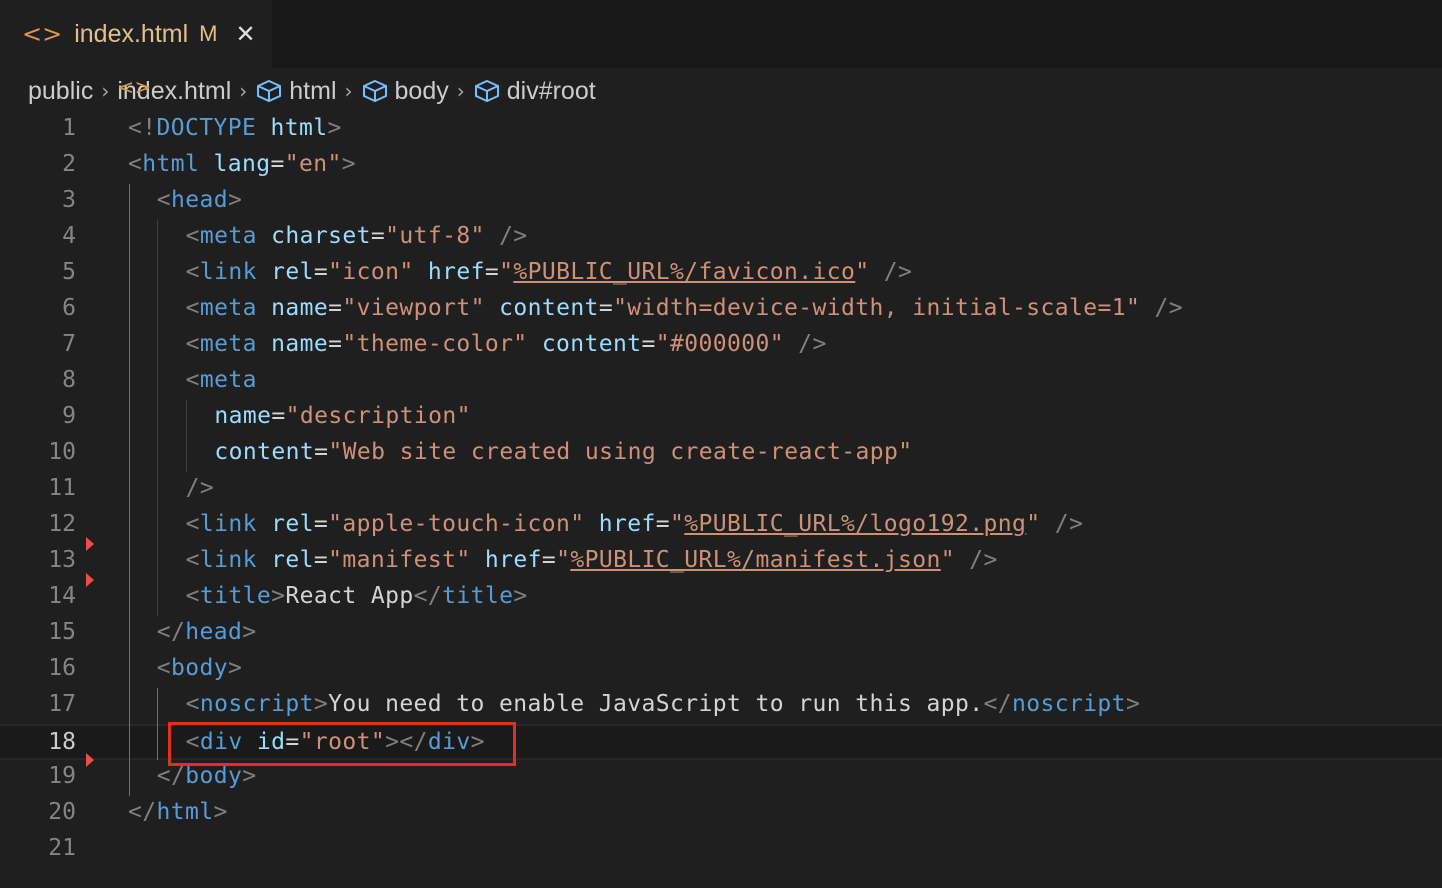 This screenshot has width=1442, height=888. What do you see at coordinates (69, 380) in the screenshot?
I see `line-number: 8` at bounding box center [69, 380].